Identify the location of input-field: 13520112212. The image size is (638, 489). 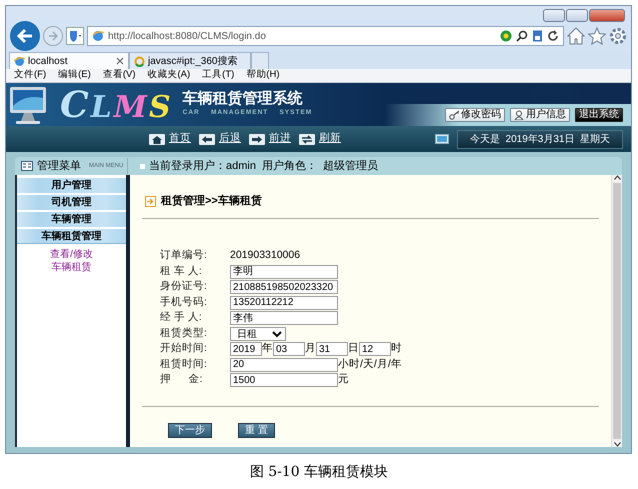
(284, 303).